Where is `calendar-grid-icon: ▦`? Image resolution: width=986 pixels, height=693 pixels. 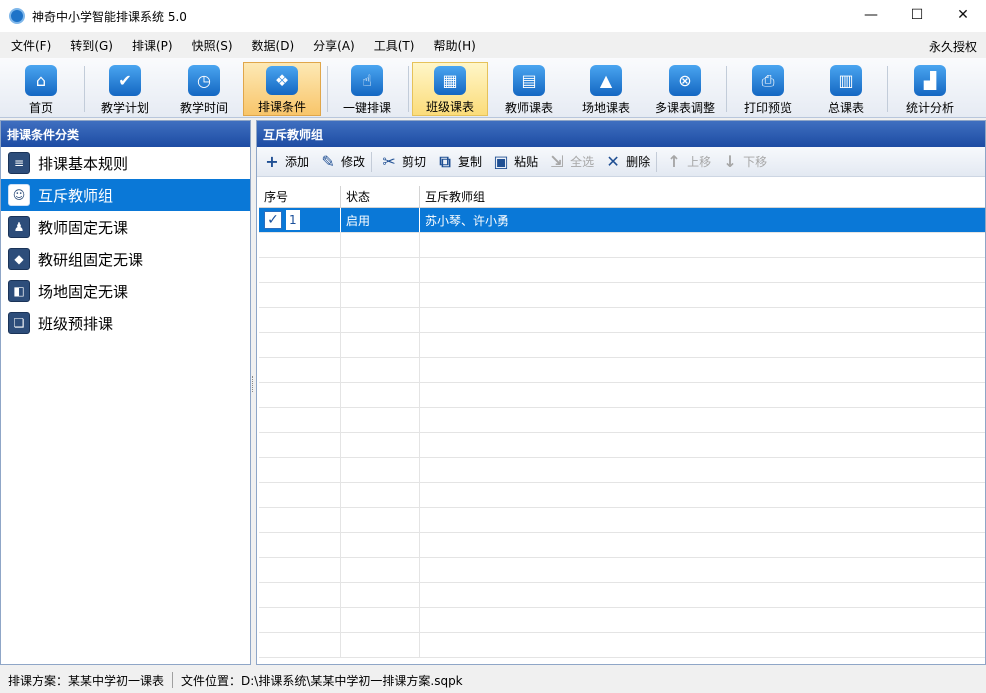
calendar-grid-icon: ▦ is located at coordinates (450, 80).